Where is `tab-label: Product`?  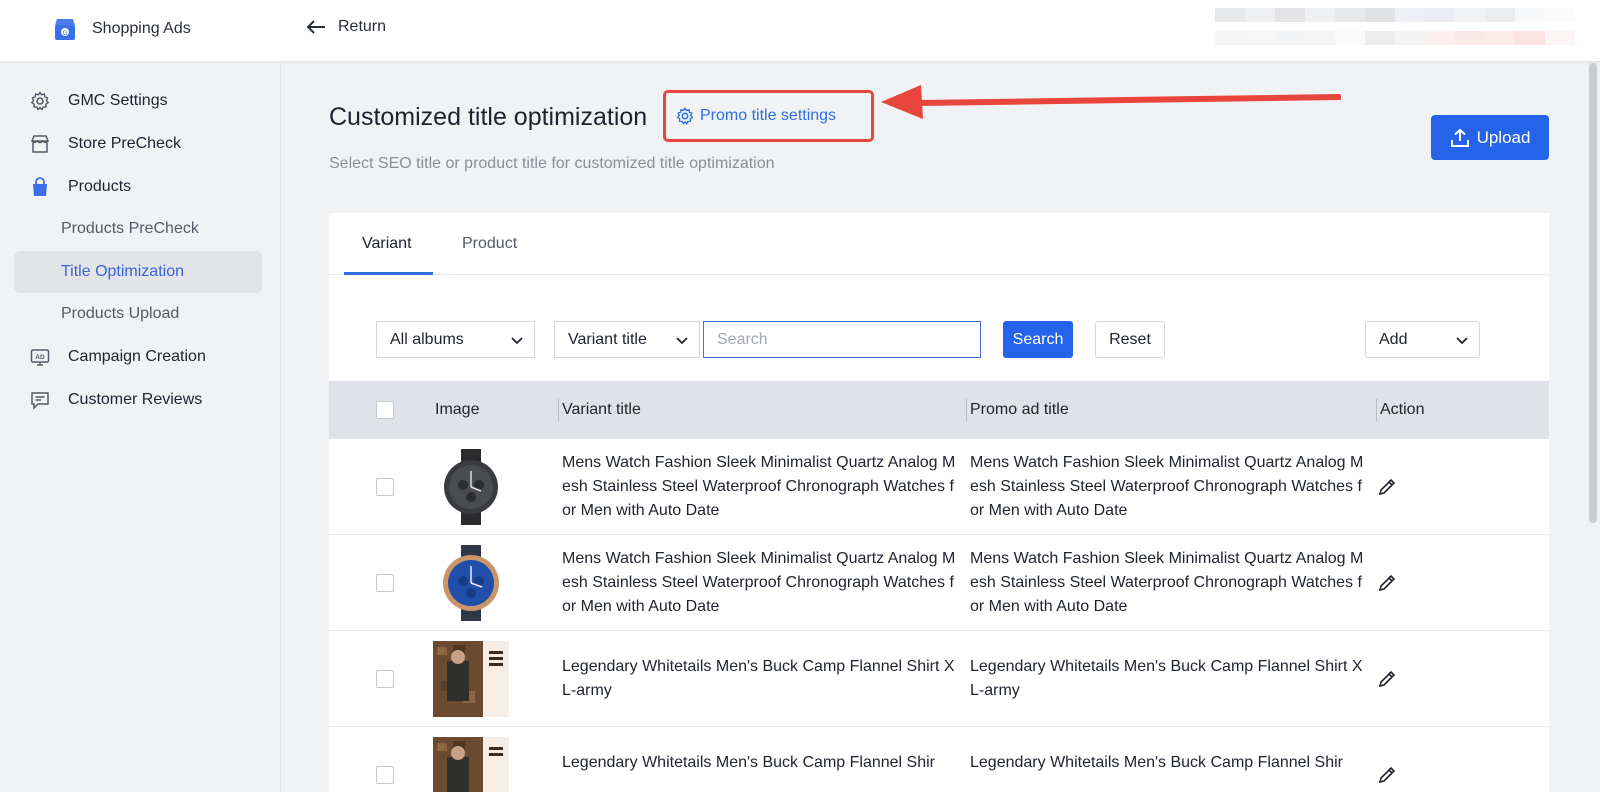
tab-label: Product is located at coordinates (490, 243).